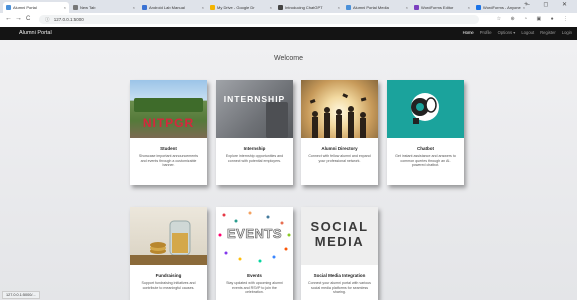  Describe the element at coordinates (254, 109) in the screenshot. I see `internship-image: INTERNSHIP` at that location.